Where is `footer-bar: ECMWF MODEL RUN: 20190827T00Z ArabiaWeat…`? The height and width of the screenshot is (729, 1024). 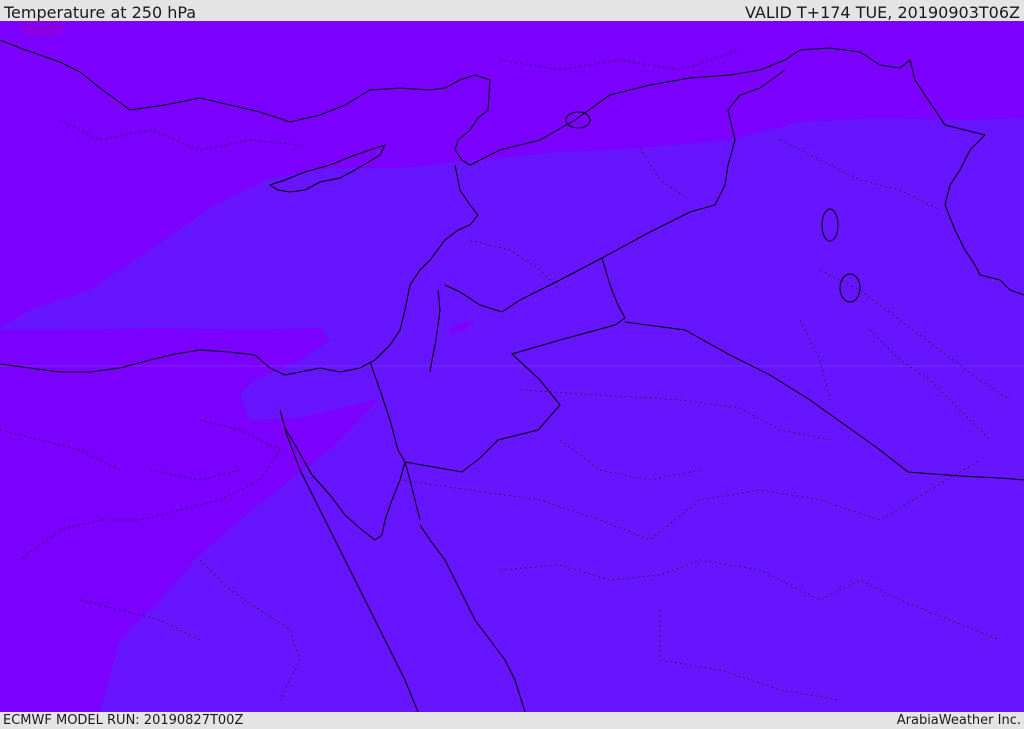
footer-bar: ECMWF MODEL RUN: 20190827T00Z ArabiaWeat… is located at coordinates (512, 720).